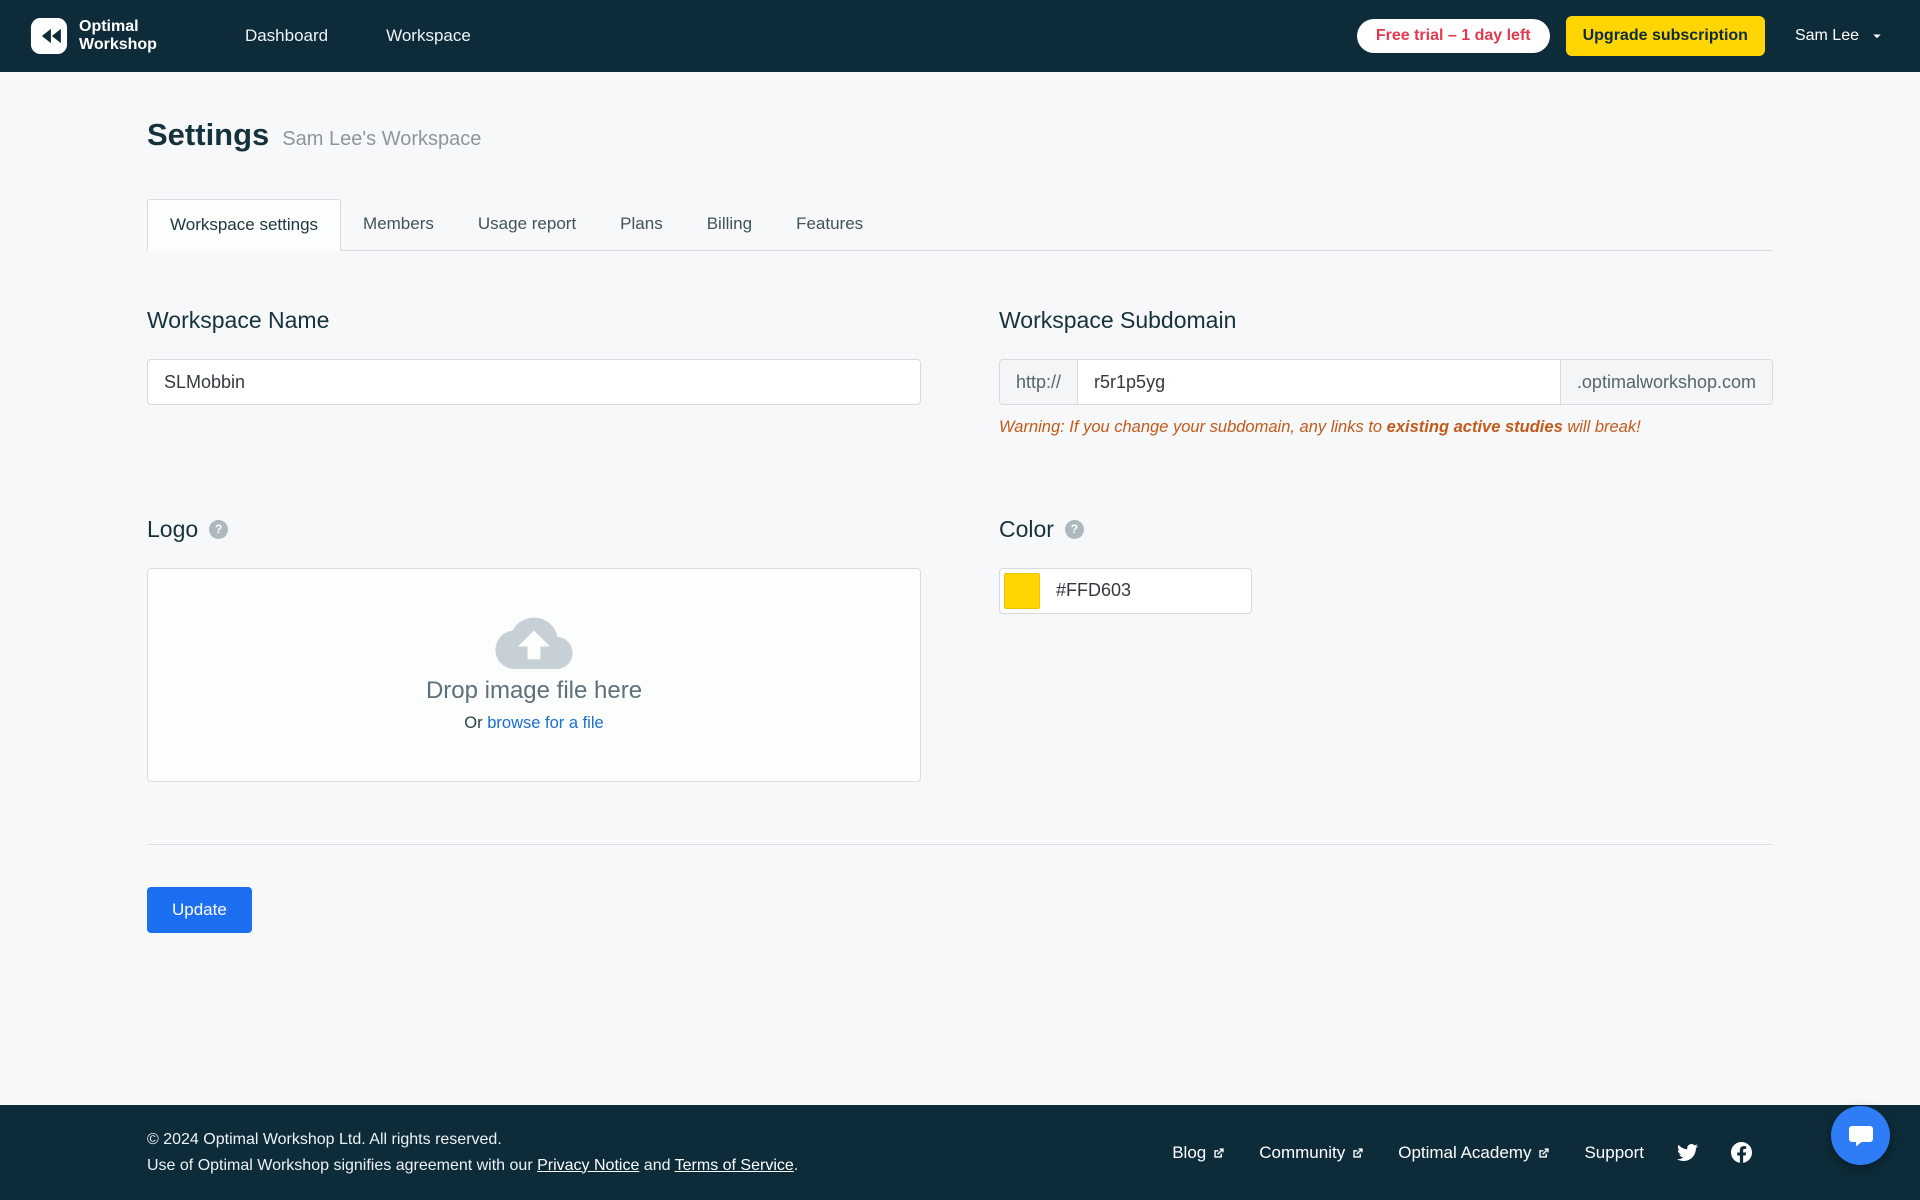 This screenshot has height=1200, width=1920. What do you see at coordinates (1150, 590) in the screenshot?
I see `color-hex-input` at bounding box center [1150, 590].